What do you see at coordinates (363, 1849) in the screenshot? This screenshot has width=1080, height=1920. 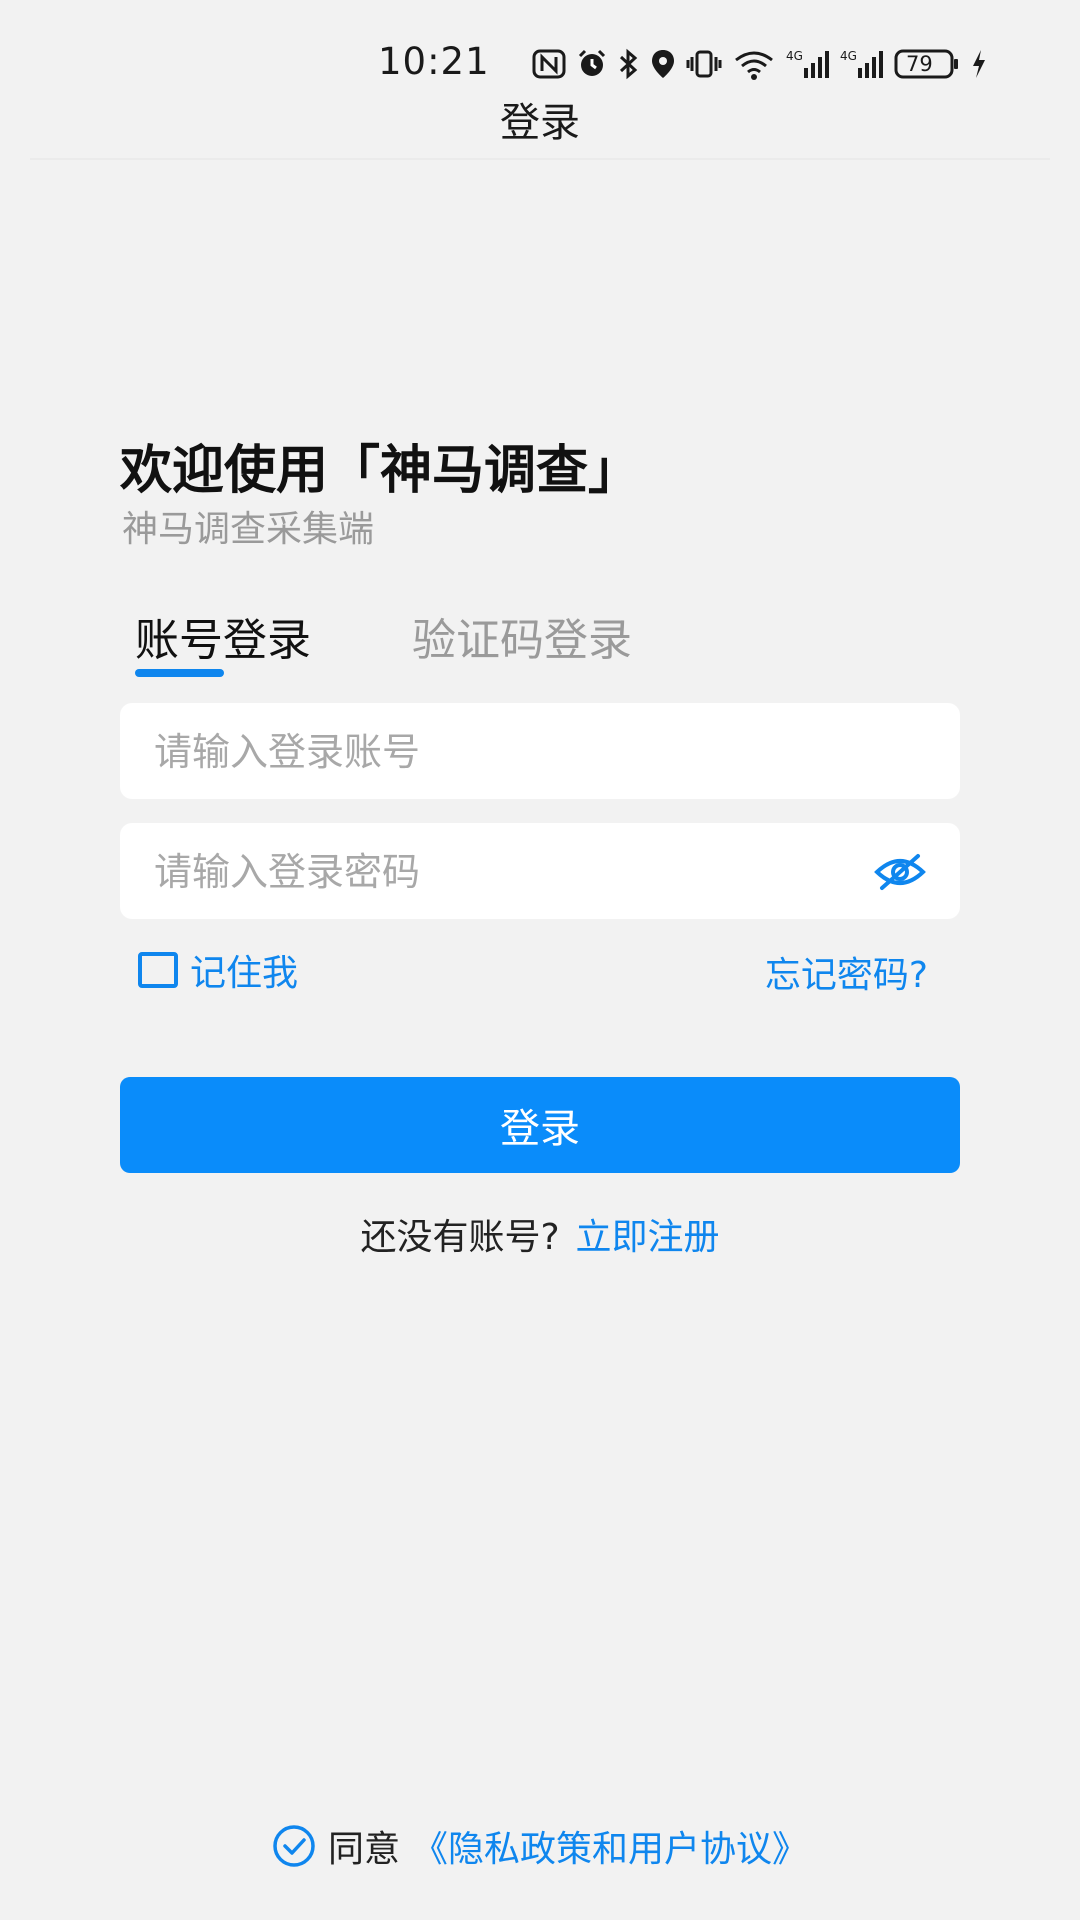 I see `agreement-prefix: 同意` at bounding box center [363, 1849].